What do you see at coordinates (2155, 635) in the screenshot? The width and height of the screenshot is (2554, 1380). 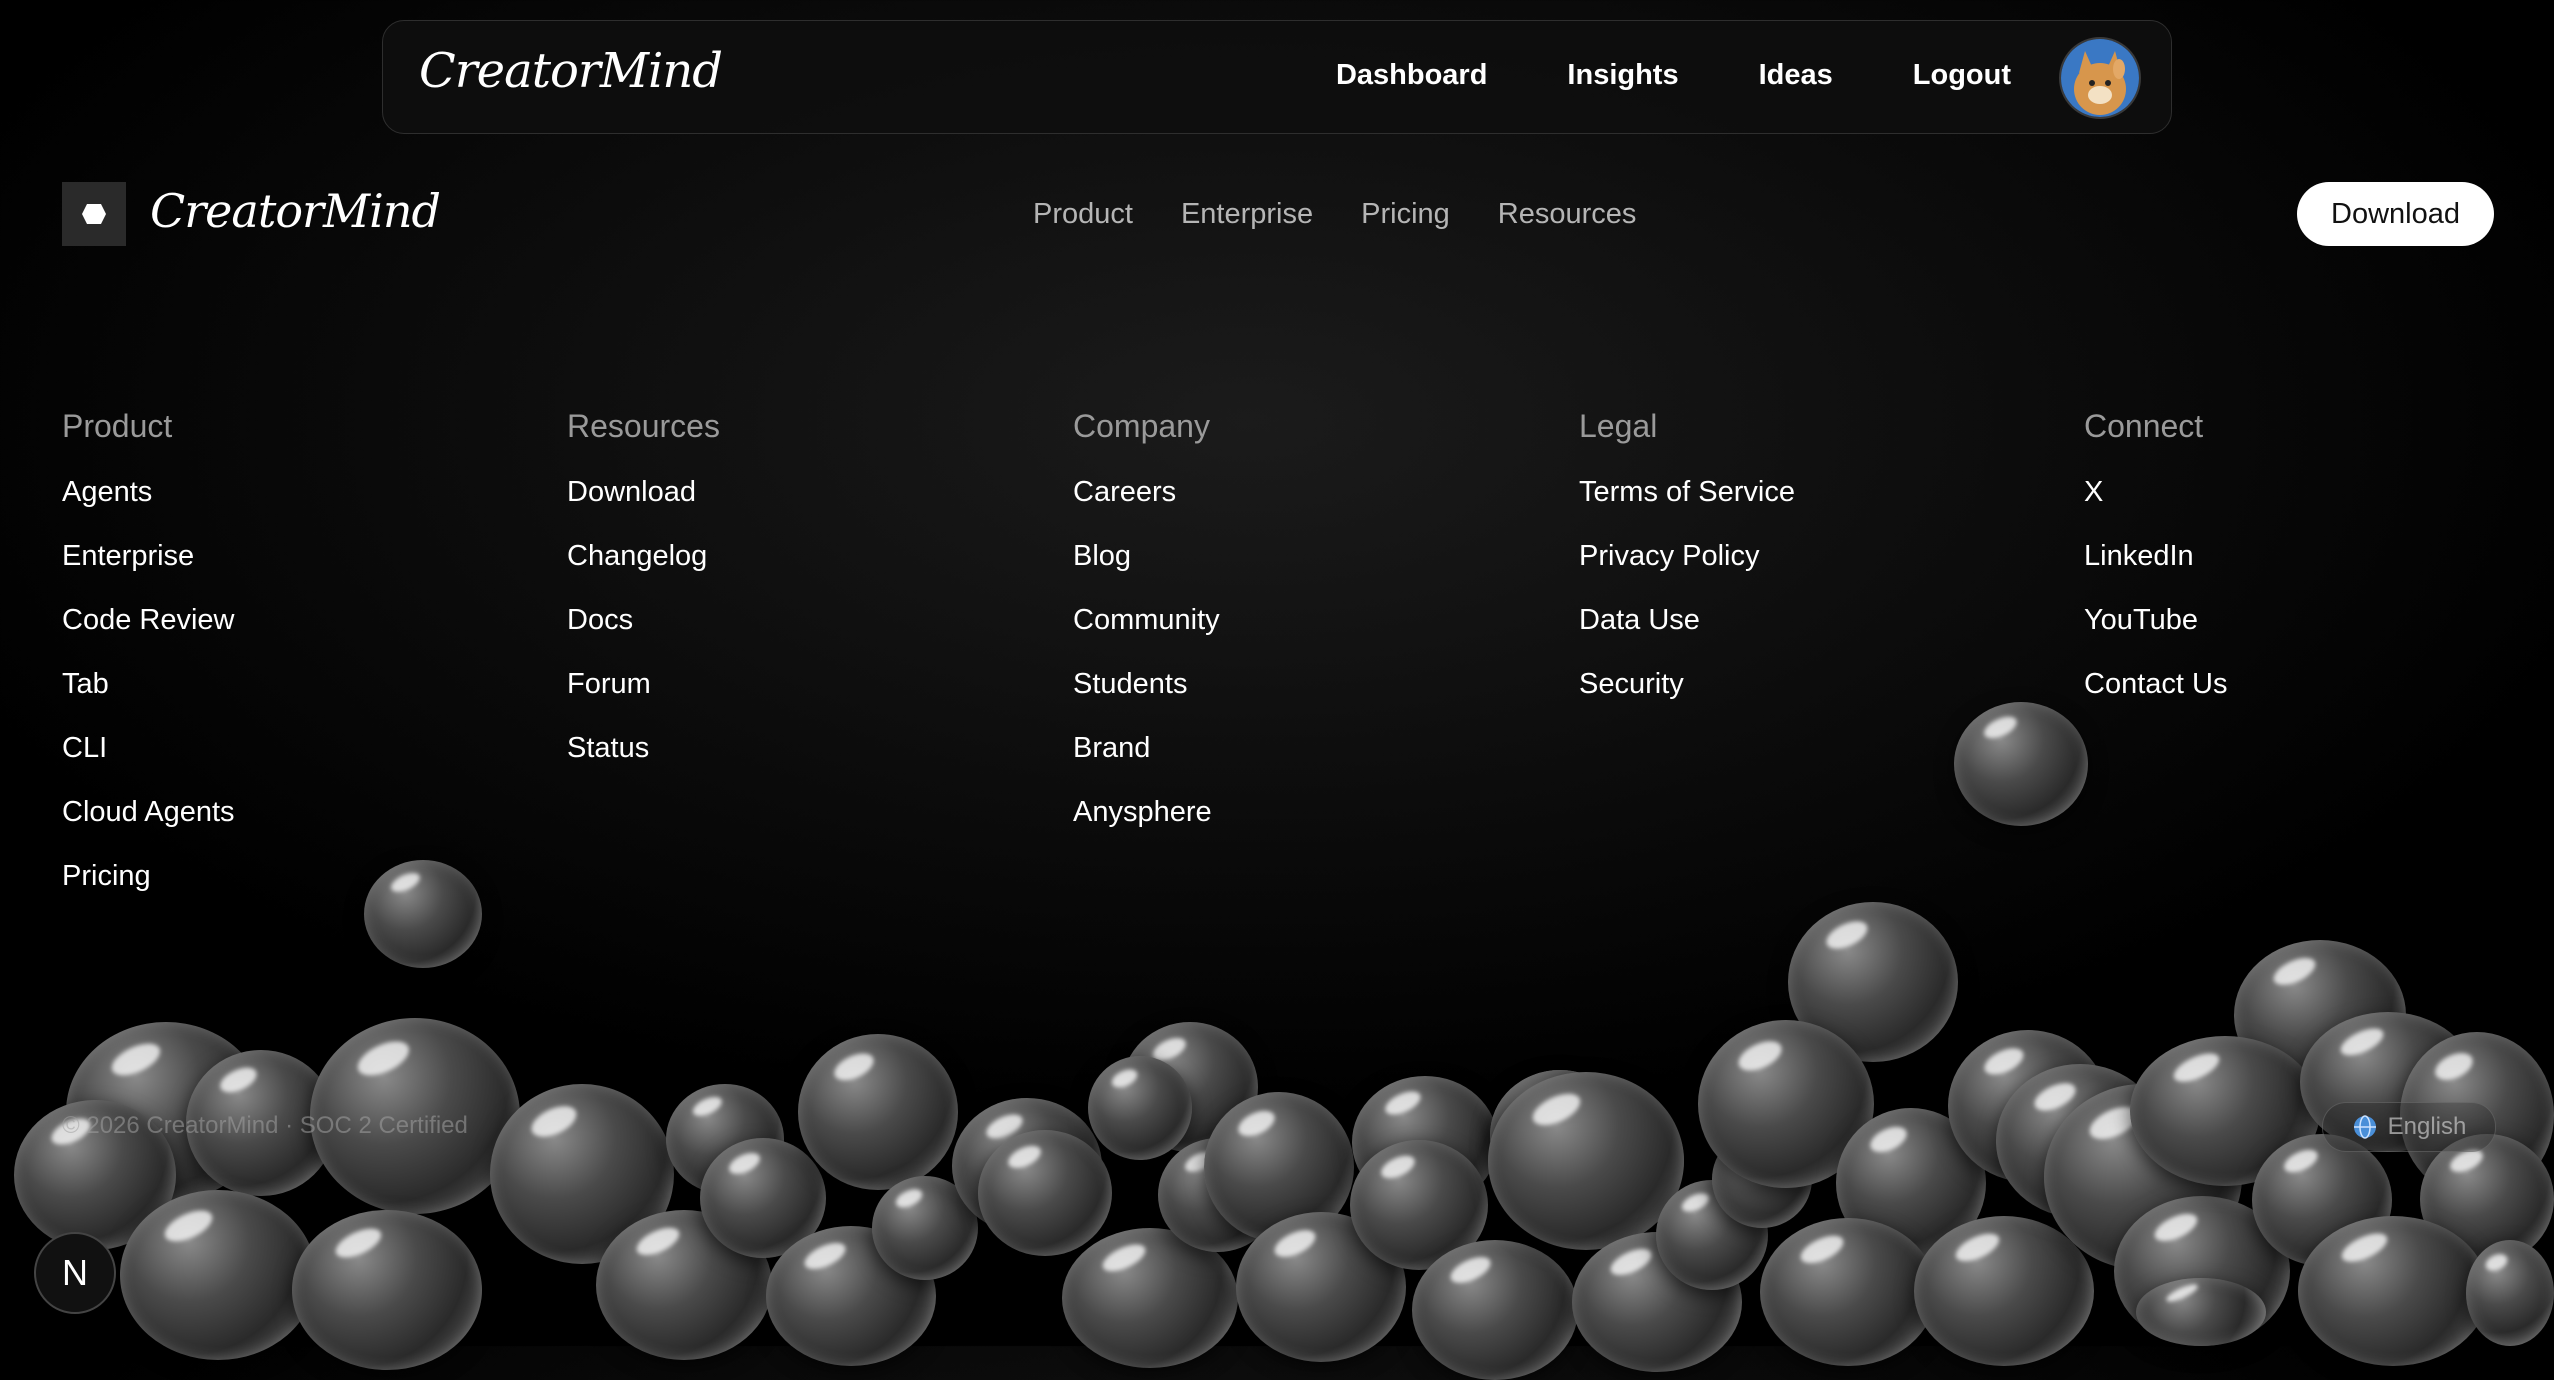 I see `footer-link: YouTube` at bounding box center [2155, 635].